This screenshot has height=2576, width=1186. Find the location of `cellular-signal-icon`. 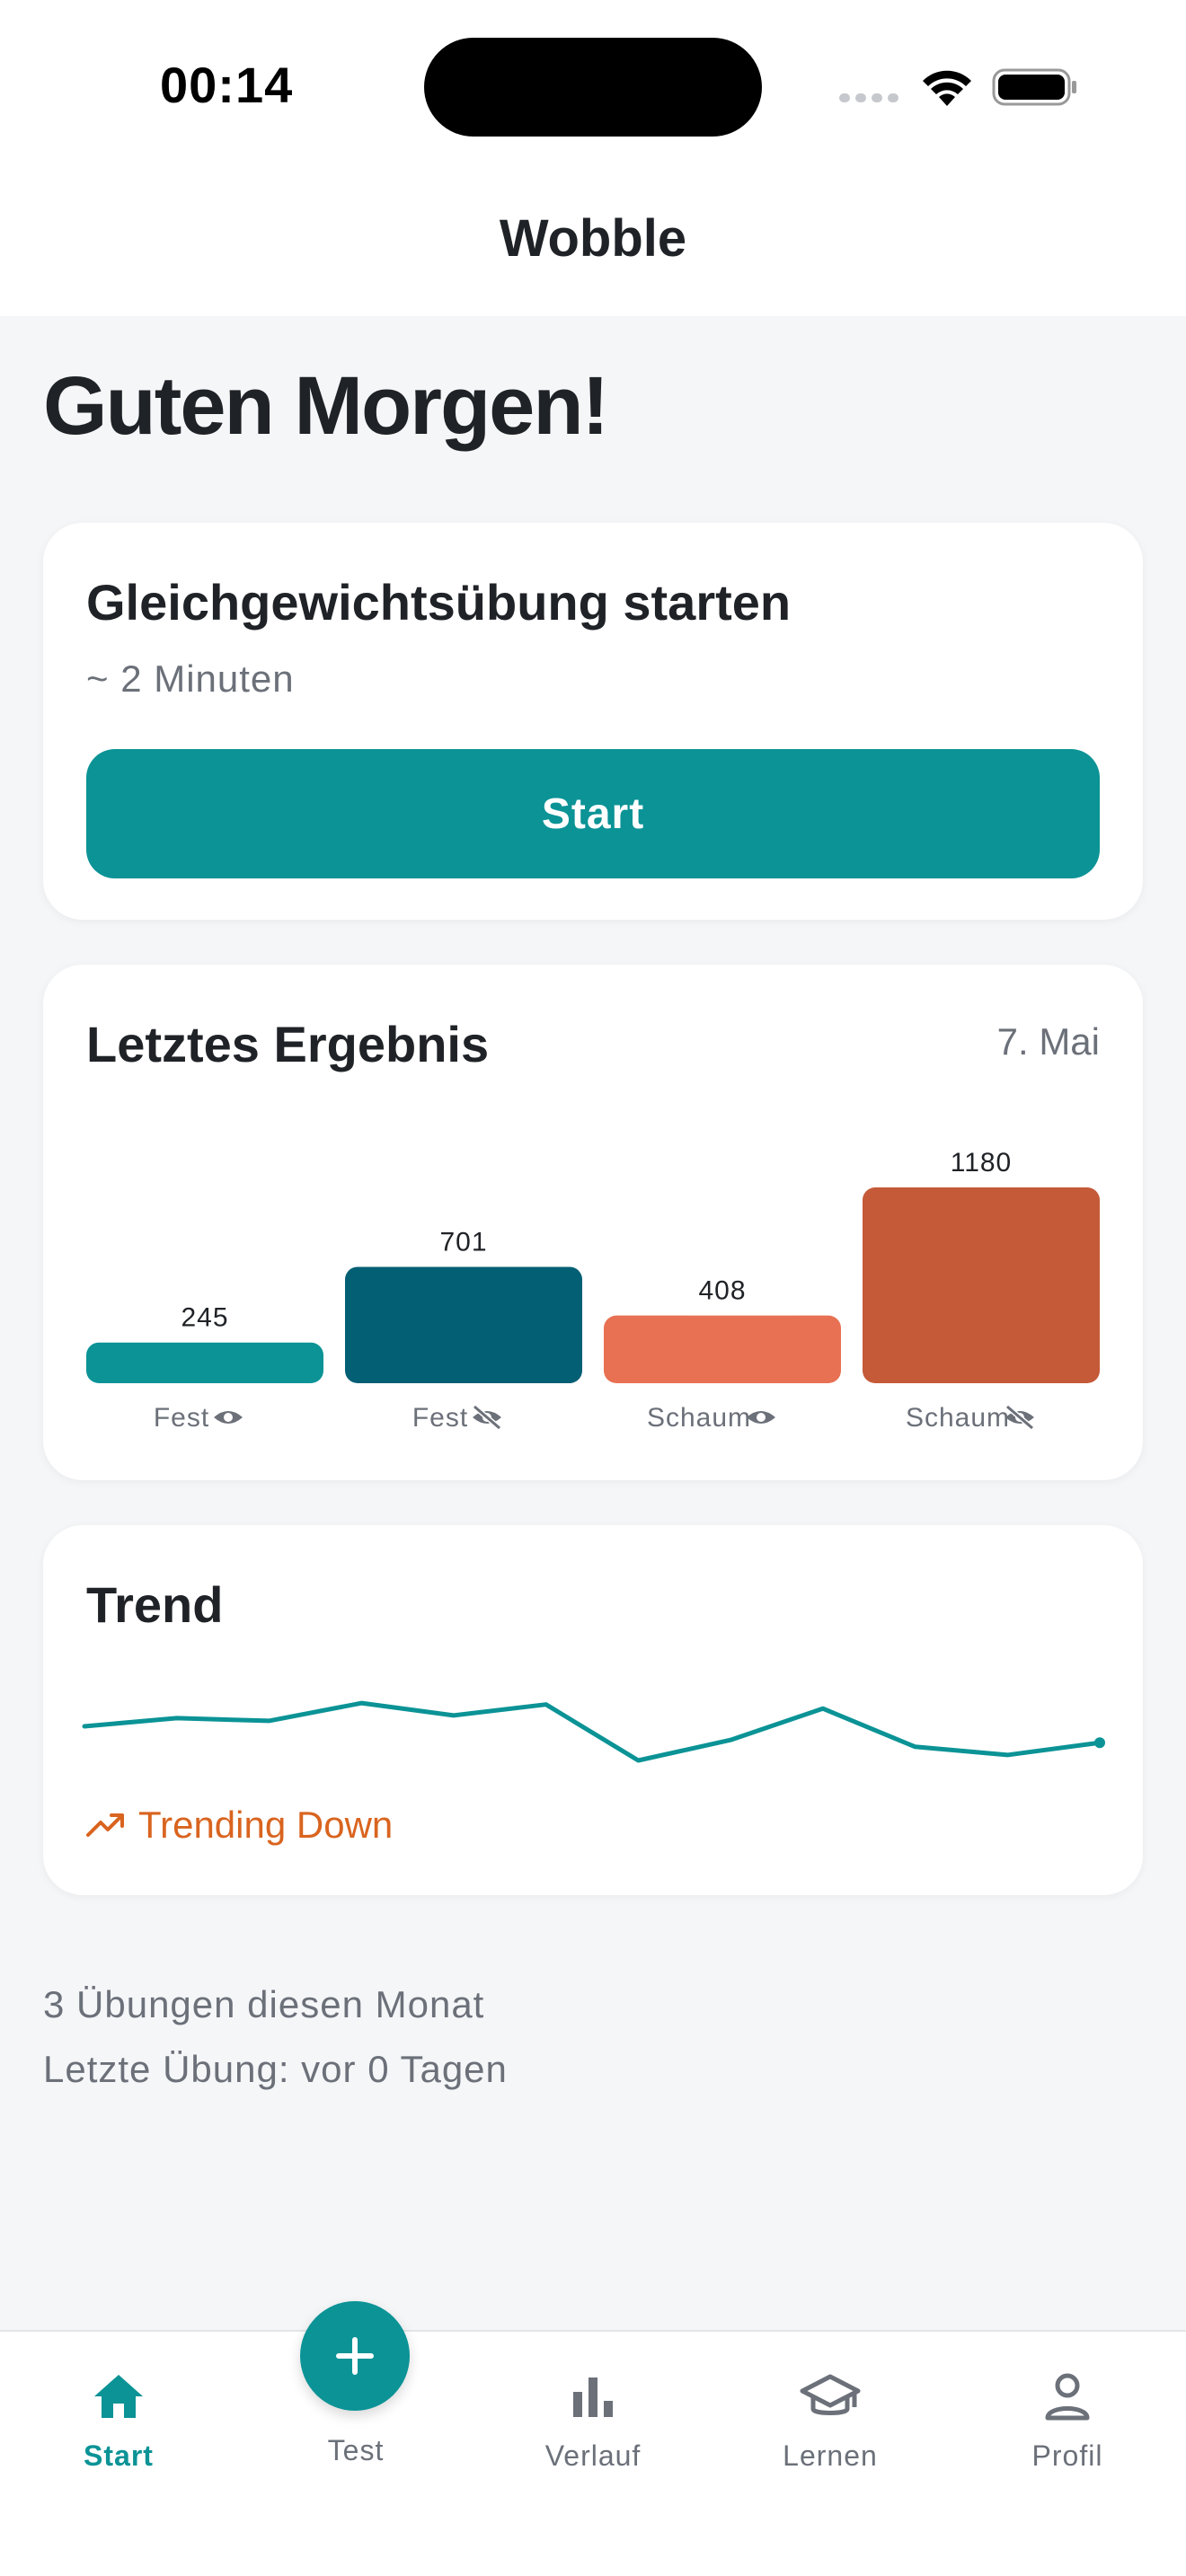

cellular-signal-icon is located at coordinates (868, 97).